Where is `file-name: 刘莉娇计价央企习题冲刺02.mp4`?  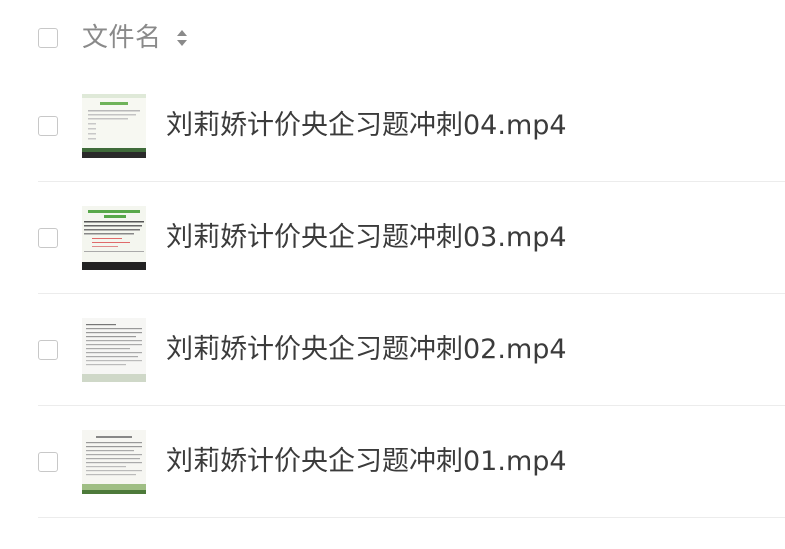 file-name: 刘莉娇计价央企习题冲刺02.mp4 is located at coordinates (366, 350).